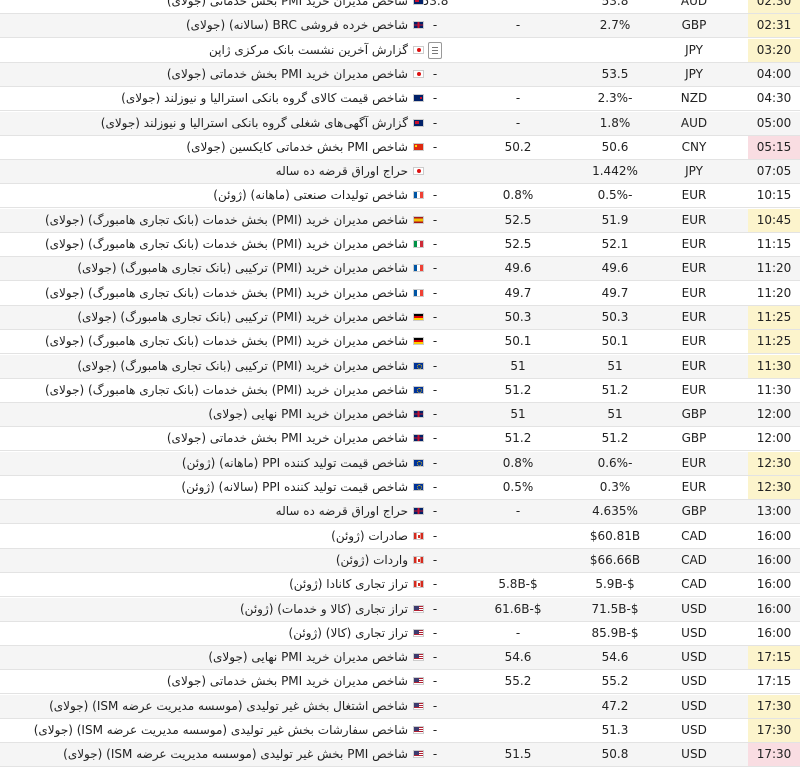 The width and height of the screenshot is (800, 767). I want to click on event-time: 12:30, so click(774, 487).